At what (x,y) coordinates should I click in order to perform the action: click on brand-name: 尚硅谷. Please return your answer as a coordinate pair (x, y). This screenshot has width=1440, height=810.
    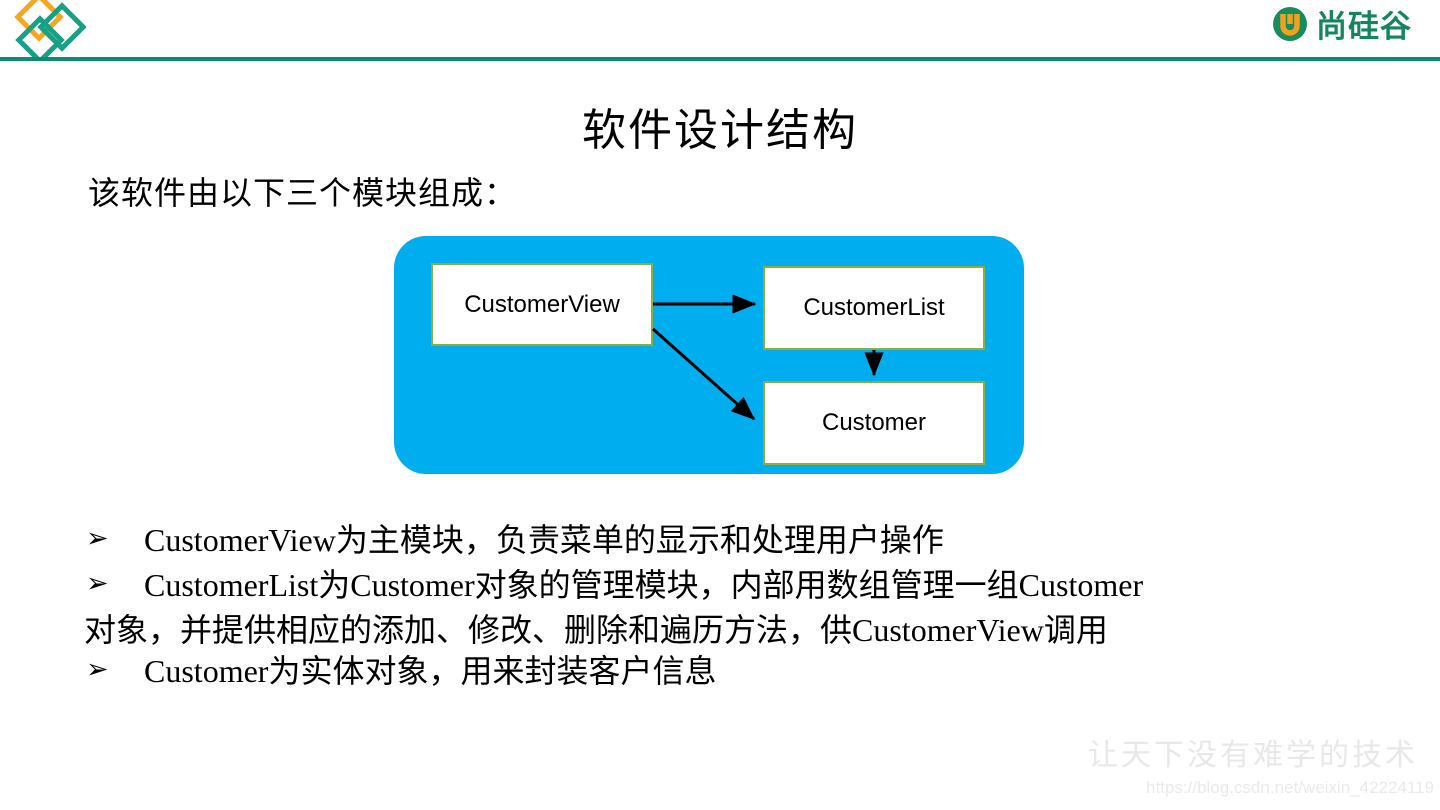
    Looking at the image, I should click on (1364, 26).